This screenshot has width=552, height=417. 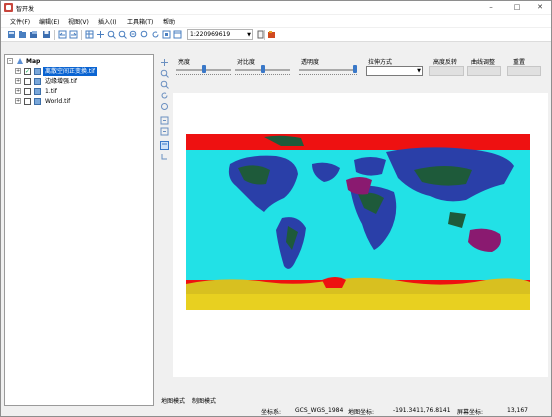 What do you see at coordinates (164, 131) in the screenshot?
I see `next-extent-icon` at bounding box center [164, 131].